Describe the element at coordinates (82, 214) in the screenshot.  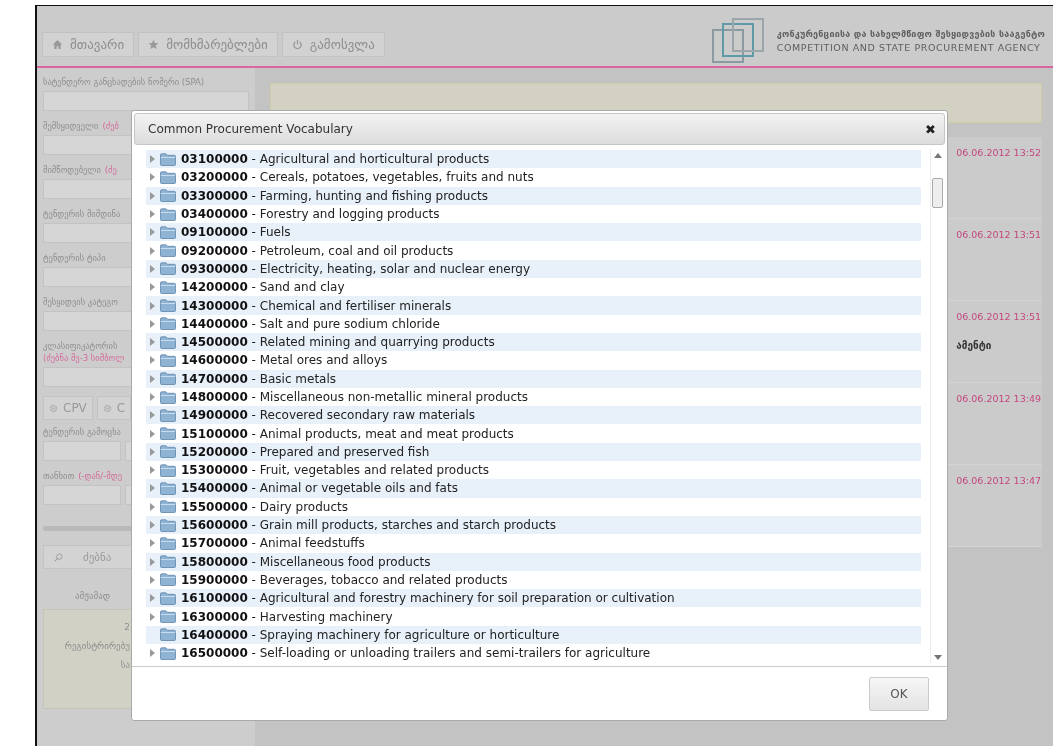
I see `field-label: ტენდერის მიმდინა` at that location.